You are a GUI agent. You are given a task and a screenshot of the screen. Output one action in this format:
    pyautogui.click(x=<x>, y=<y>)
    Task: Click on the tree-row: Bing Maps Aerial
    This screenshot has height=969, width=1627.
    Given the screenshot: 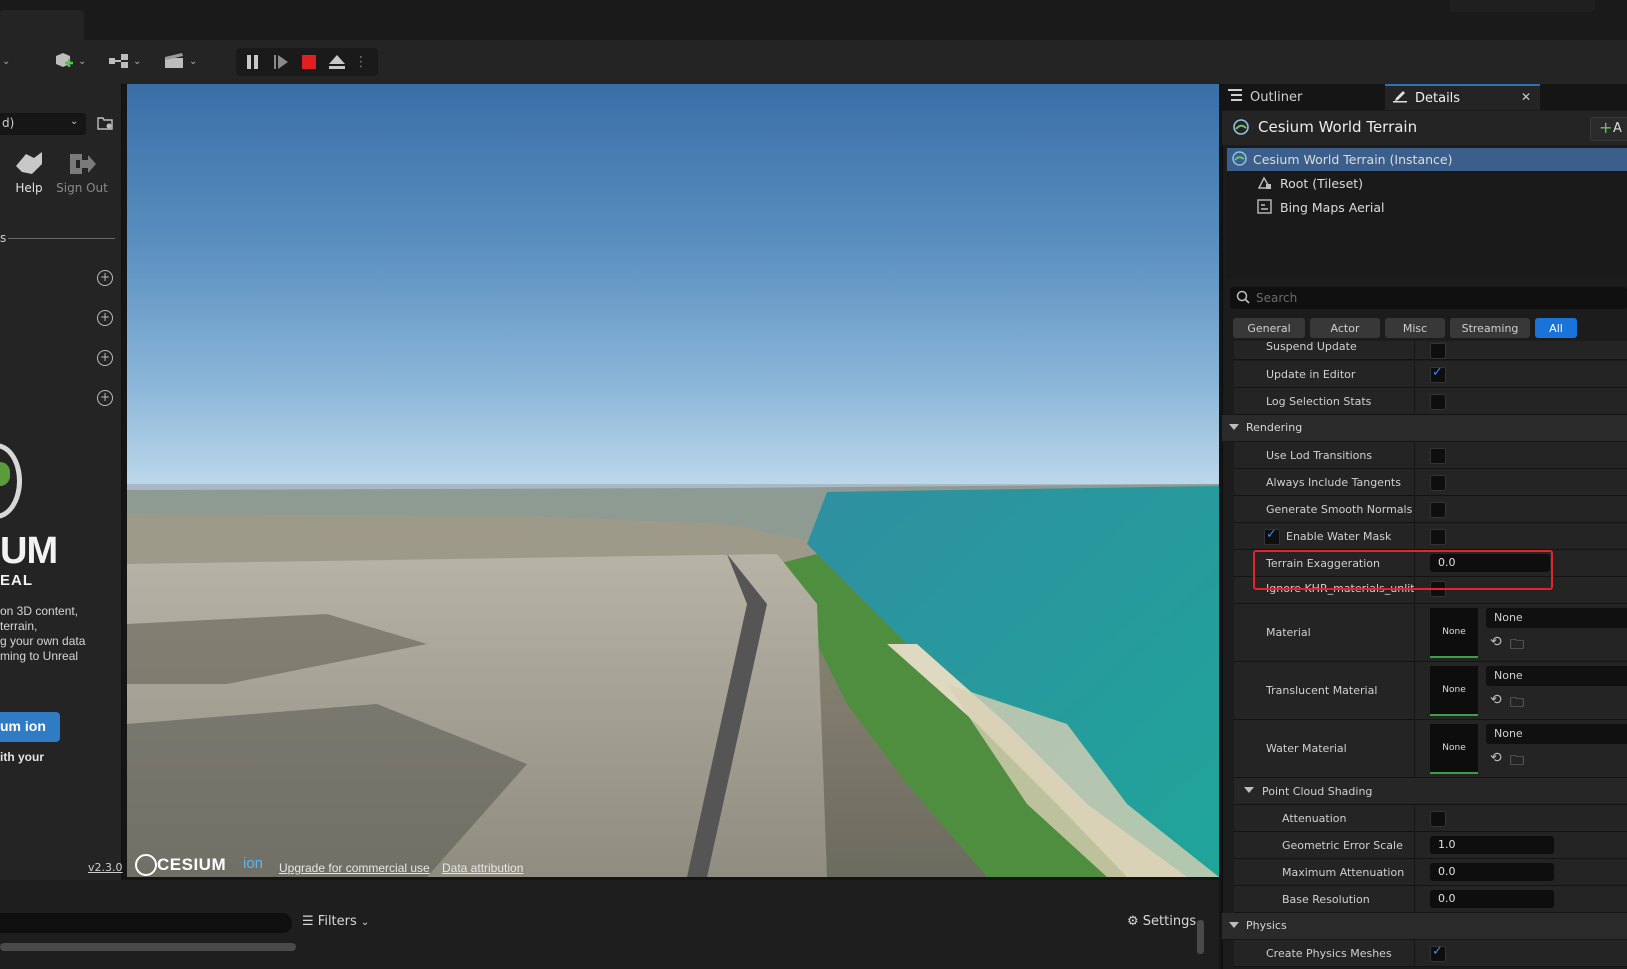 What is the action you would take?
    pyautogui.click(x=1427, y=207)
    